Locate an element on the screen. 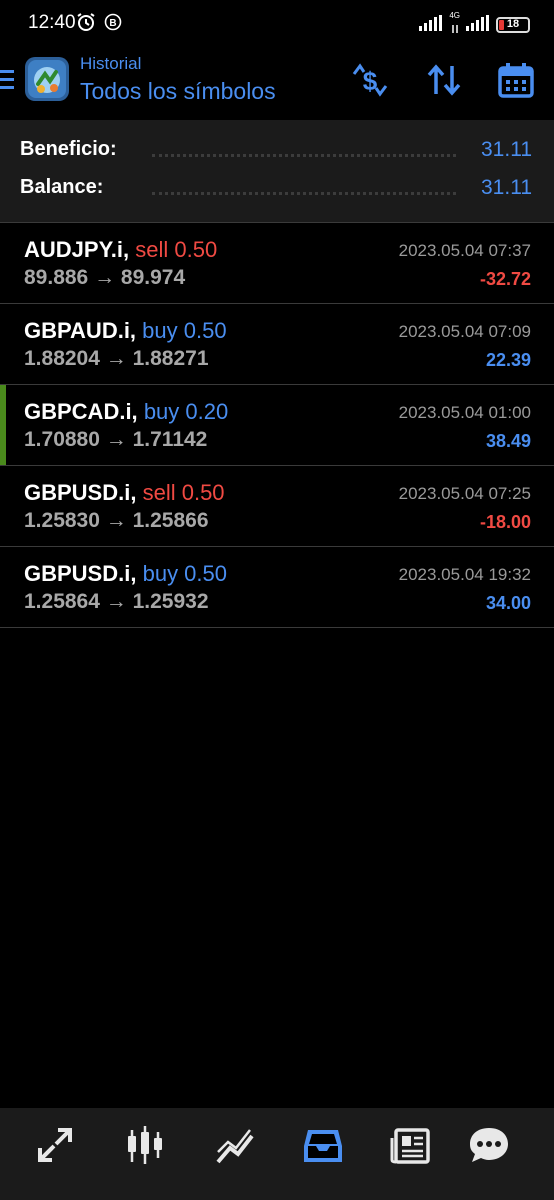 The width and height of the screenshot is (554, 1200). app-header: Historial Todos los símbolos $ is located at coordinates (277, 83).